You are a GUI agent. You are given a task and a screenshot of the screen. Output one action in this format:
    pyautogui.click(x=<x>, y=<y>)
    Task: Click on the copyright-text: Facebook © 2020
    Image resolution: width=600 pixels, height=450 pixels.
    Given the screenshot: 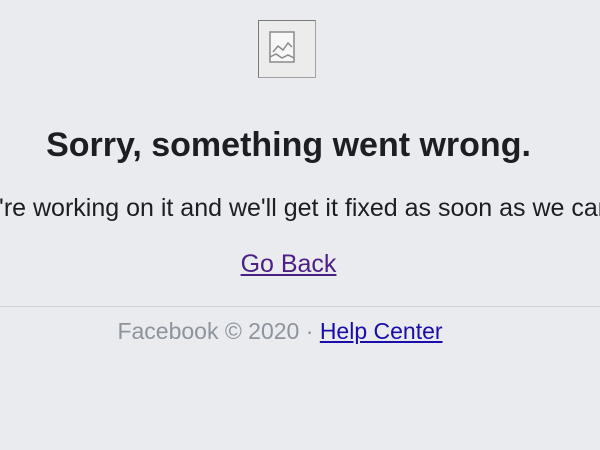 What is the action you would take?
    pyautogui.click(x=208, y=331)
    